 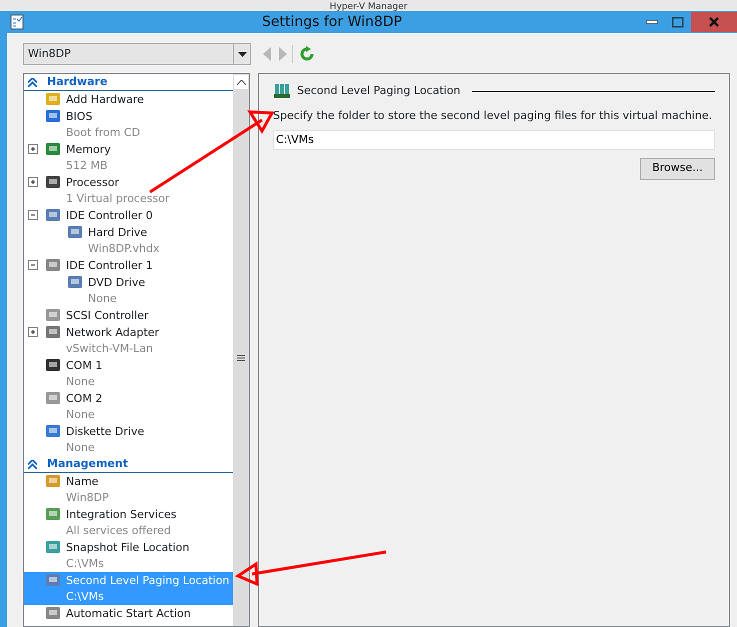 I want to click on tree-item: Memory 512 MB, so click(x=128, y=157).